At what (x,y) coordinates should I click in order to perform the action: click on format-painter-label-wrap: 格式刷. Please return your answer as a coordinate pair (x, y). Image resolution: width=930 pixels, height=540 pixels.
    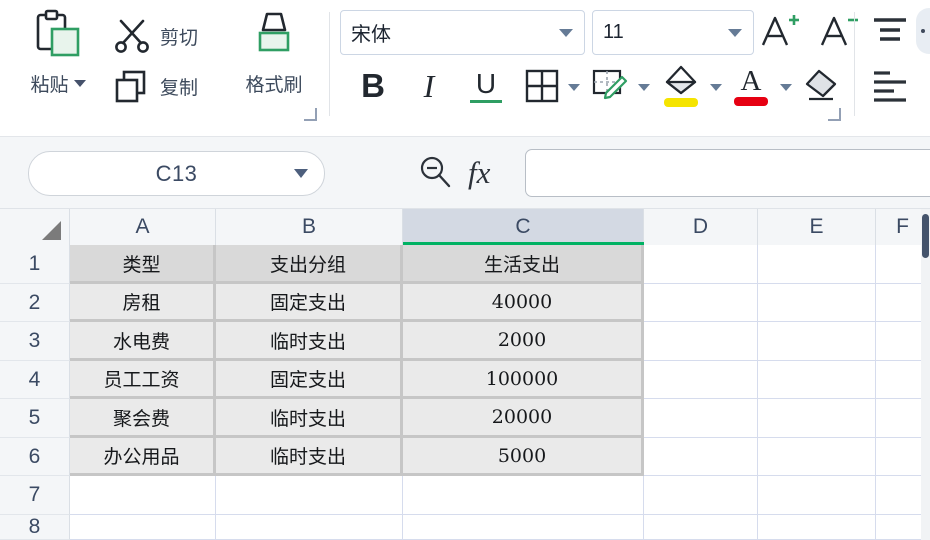
    Looking at the image, I should click on (273, 83).